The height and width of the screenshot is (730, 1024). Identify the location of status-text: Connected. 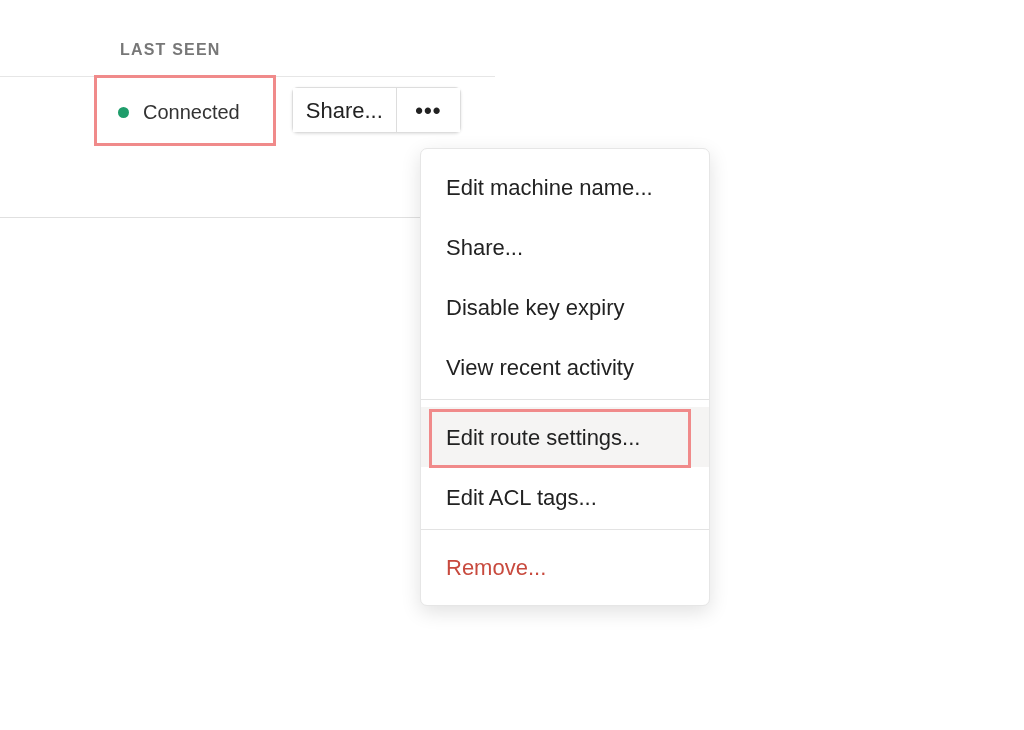
(191, 112).